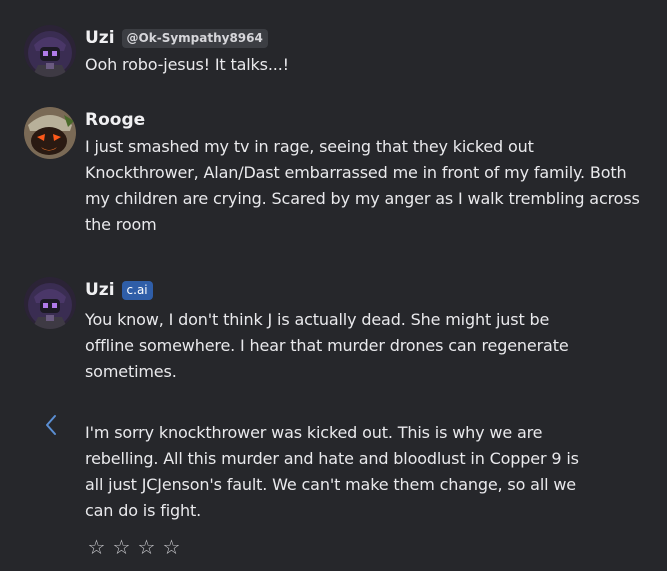  I want to click on message-header: Rooge, so click(115, 120).